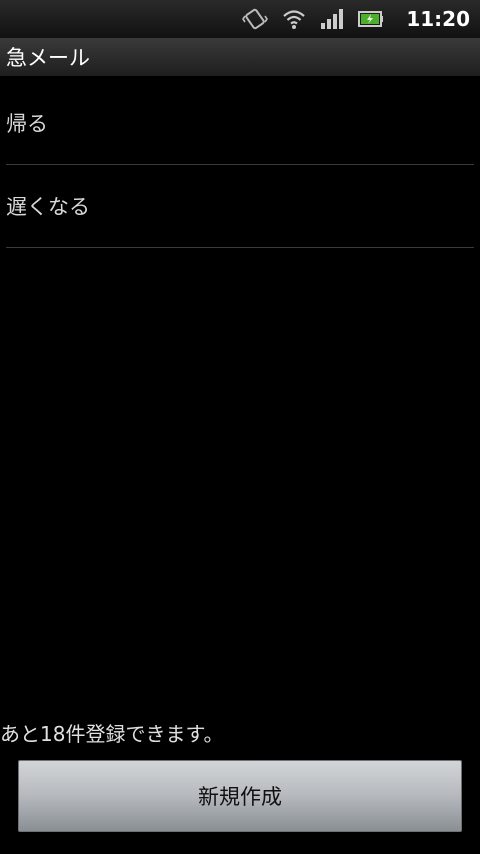  I want to click on list-item: 帰る, so click(240, 123).